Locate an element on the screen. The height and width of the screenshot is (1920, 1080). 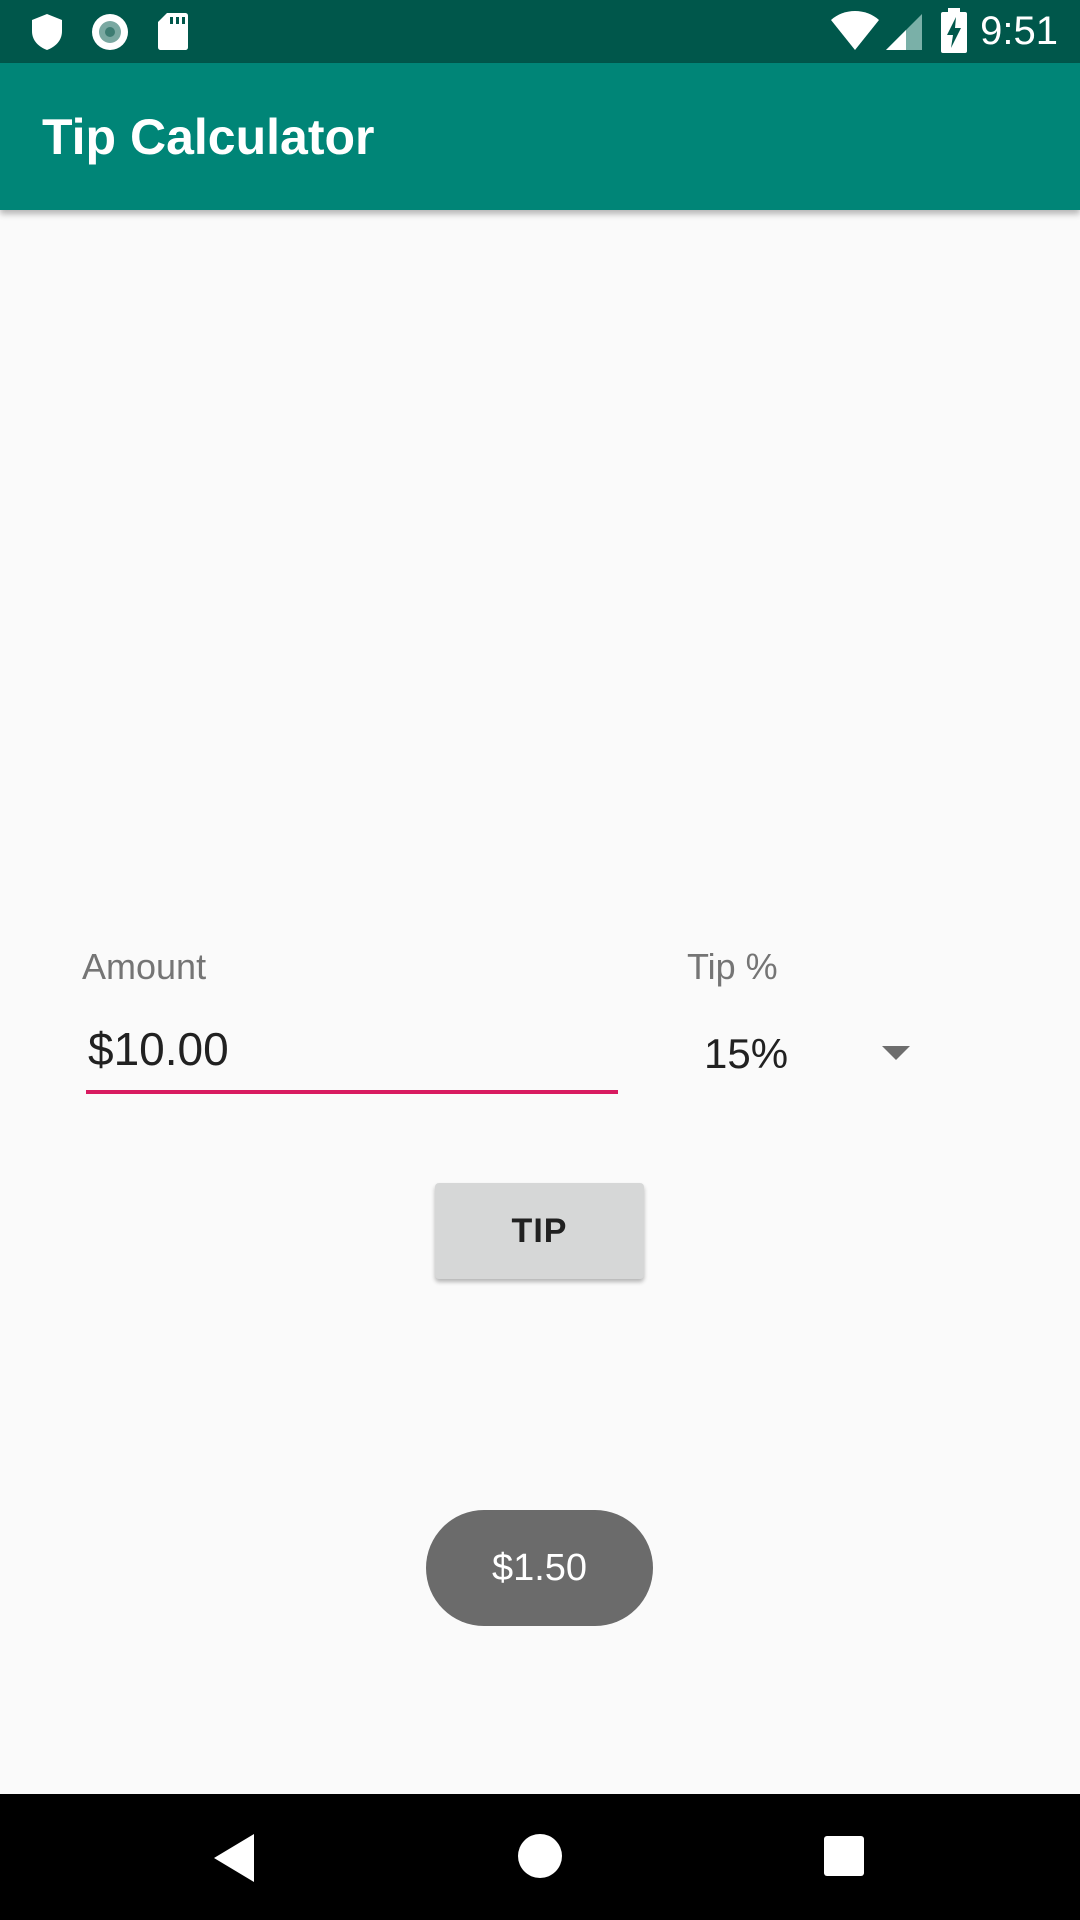
circle-record-icon is located at coordinates (110, 32).